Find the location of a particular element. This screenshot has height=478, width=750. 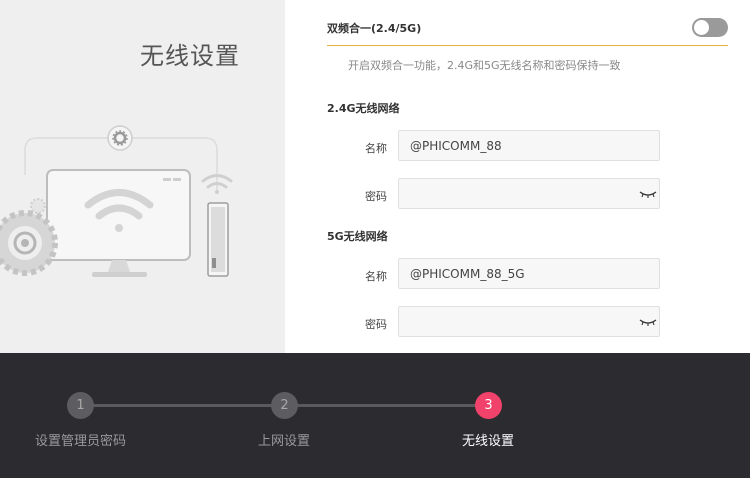

monitor-icon is located at coordinates (118, 223).